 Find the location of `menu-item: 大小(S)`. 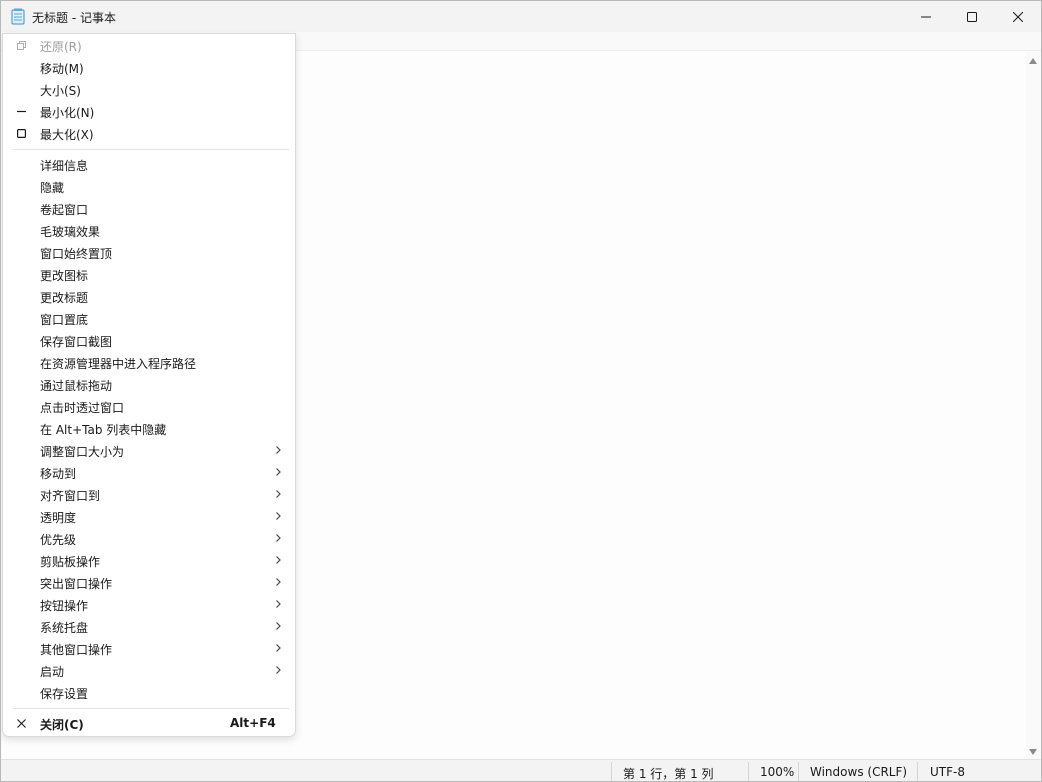

menu-item: 大小(S) is located at coordinates (149, 89).